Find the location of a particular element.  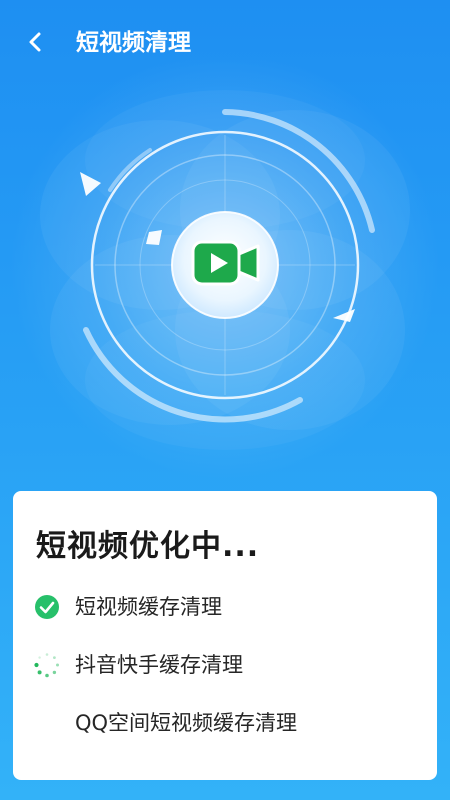

chevron-left-icon is located at coordinates (35, 42).